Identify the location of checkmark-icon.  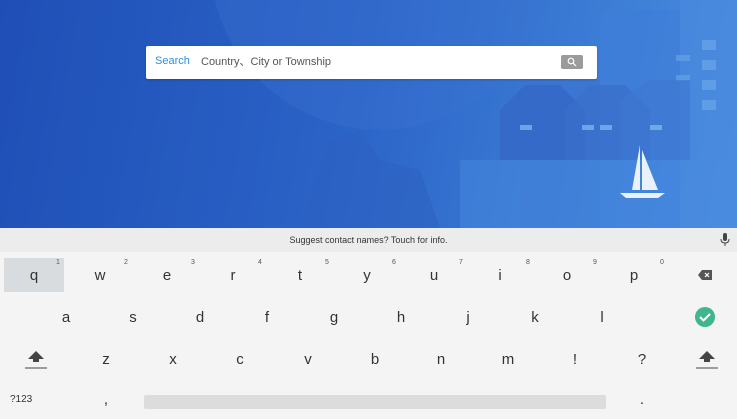
(705, 317).